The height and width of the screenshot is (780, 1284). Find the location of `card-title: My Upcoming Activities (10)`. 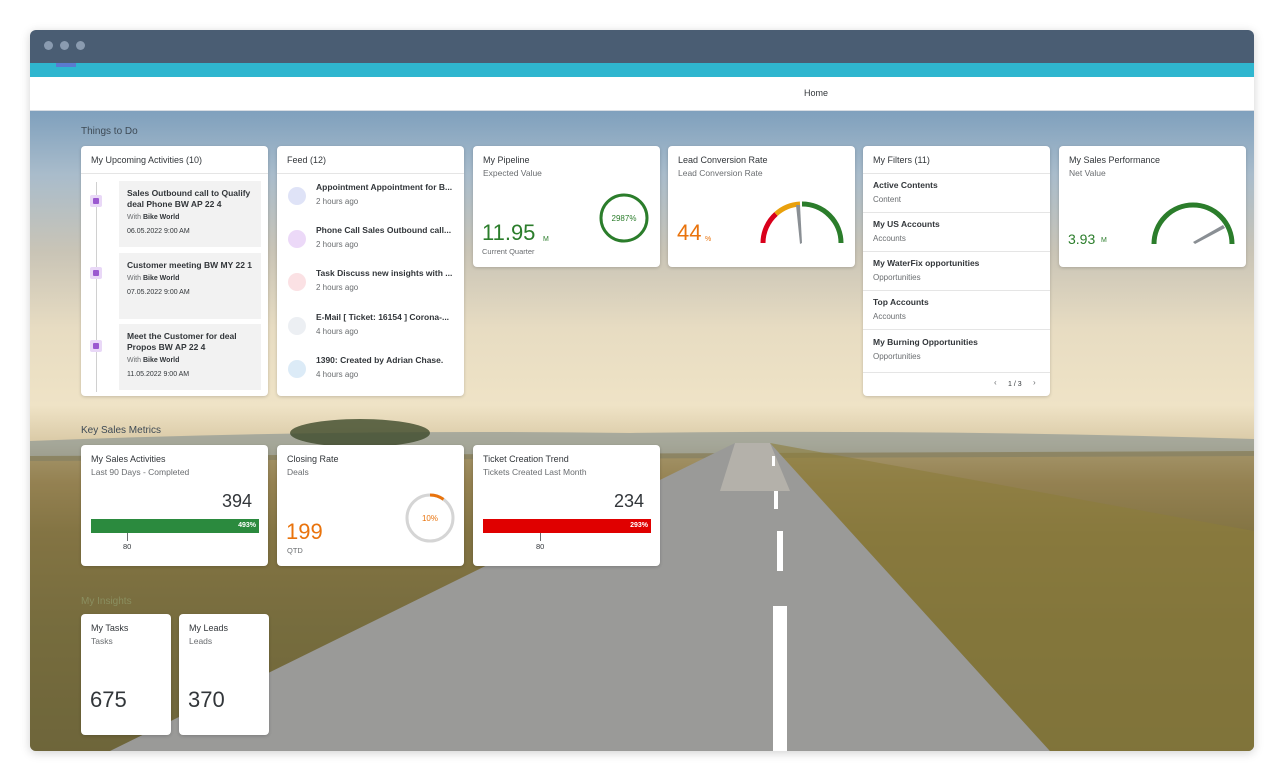

card-title: My Upcoming Activities (10) is located at coordinates (147, 160).